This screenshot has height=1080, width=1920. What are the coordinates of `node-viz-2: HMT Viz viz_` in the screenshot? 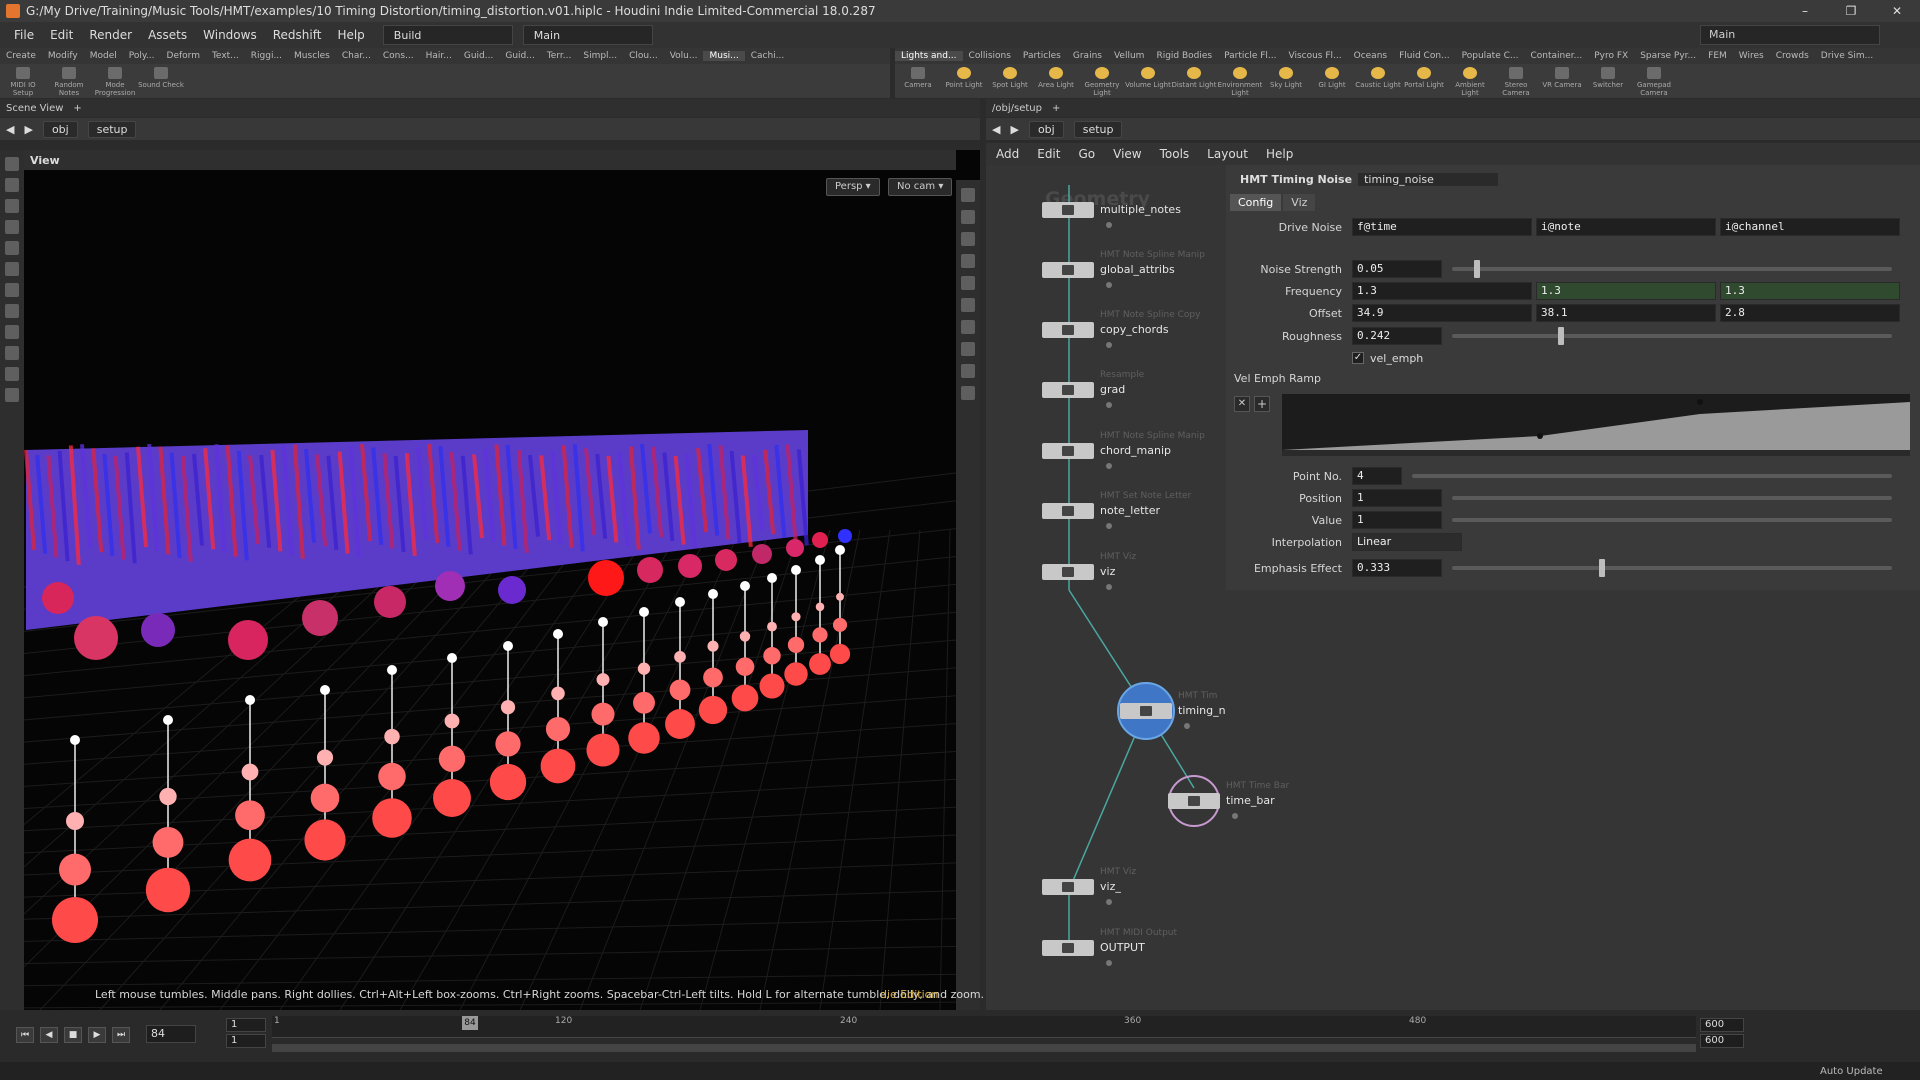 It's located at (1089, 886).